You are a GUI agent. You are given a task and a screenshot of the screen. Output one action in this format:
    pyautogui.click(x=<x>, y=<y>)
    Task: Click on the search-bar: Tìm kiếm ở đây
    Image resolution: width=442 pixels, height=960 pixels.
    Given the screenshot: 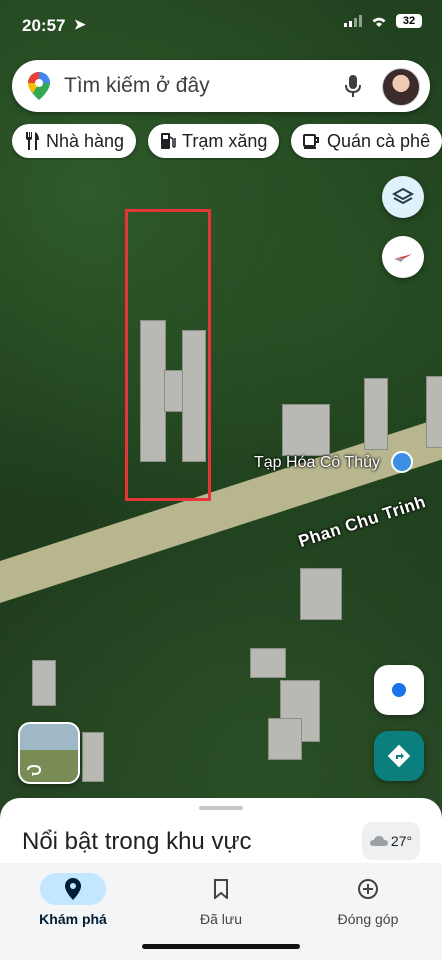 What is the action you would take?
    pyautogui.click(x=221, y=86)
    